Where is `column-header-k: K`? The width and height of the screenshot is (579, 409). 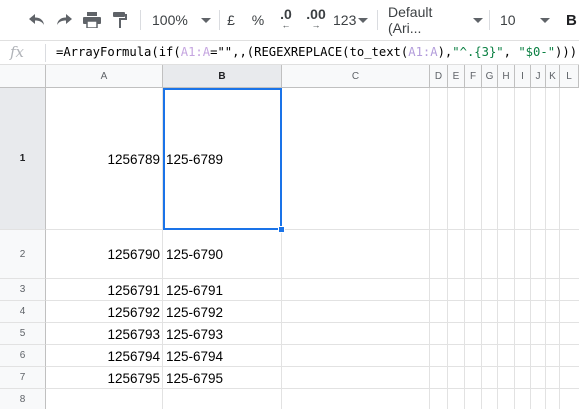 column-header-k: K is located at coordinates (553, 76).